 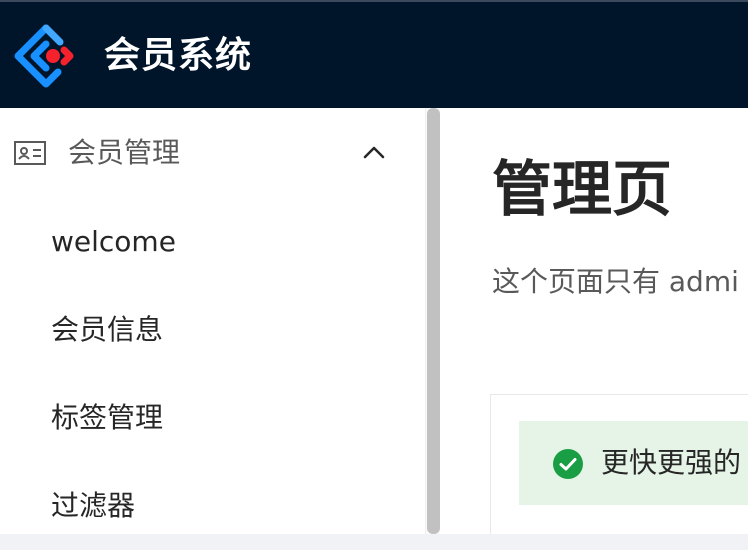 I want to click on ant-design-logo-icon, so click(x=46, y=56).